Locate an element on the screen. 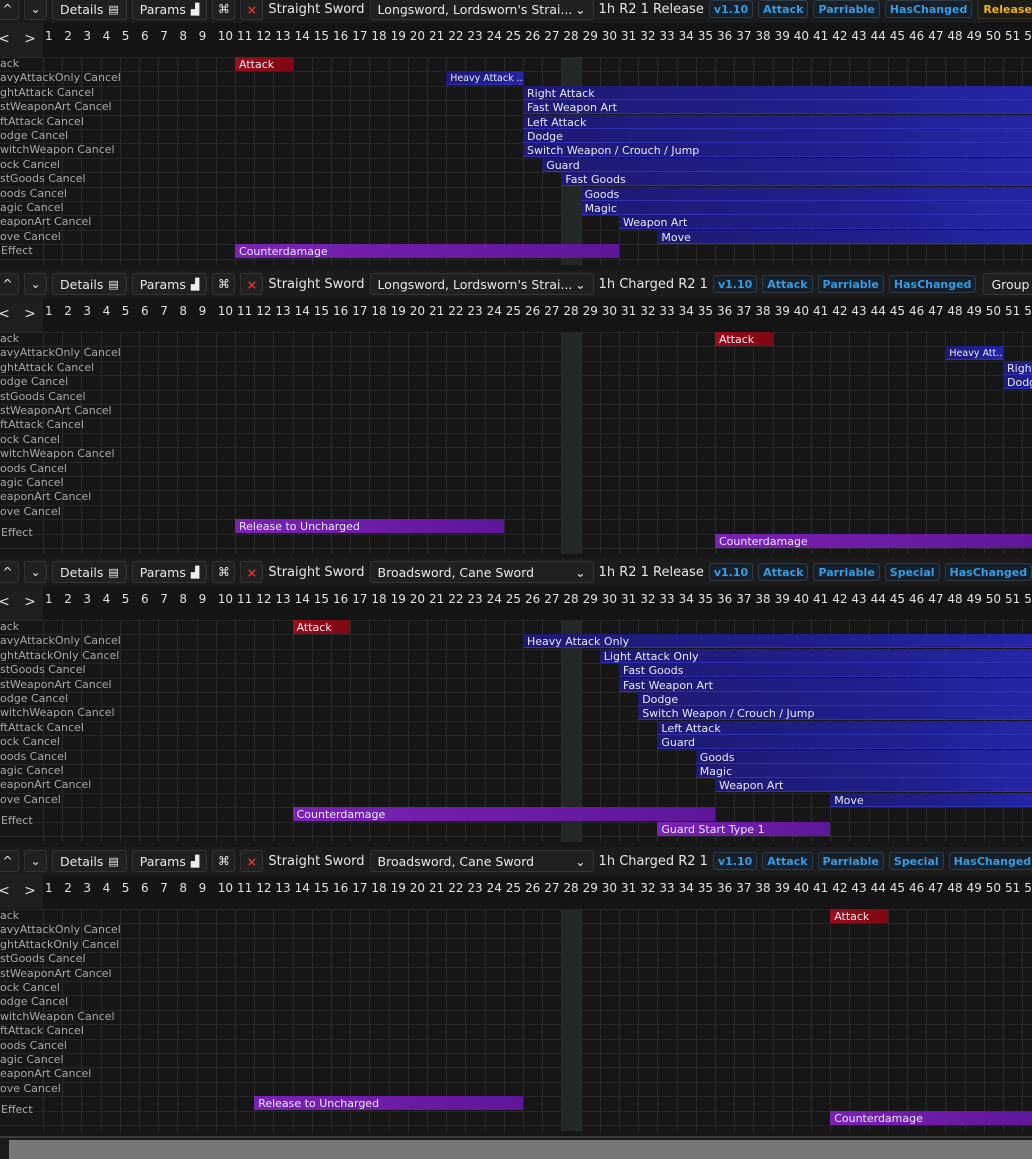 This screenshot has width=1032, height=1159. frame-number: 49 is located at coordinates (974, 888).